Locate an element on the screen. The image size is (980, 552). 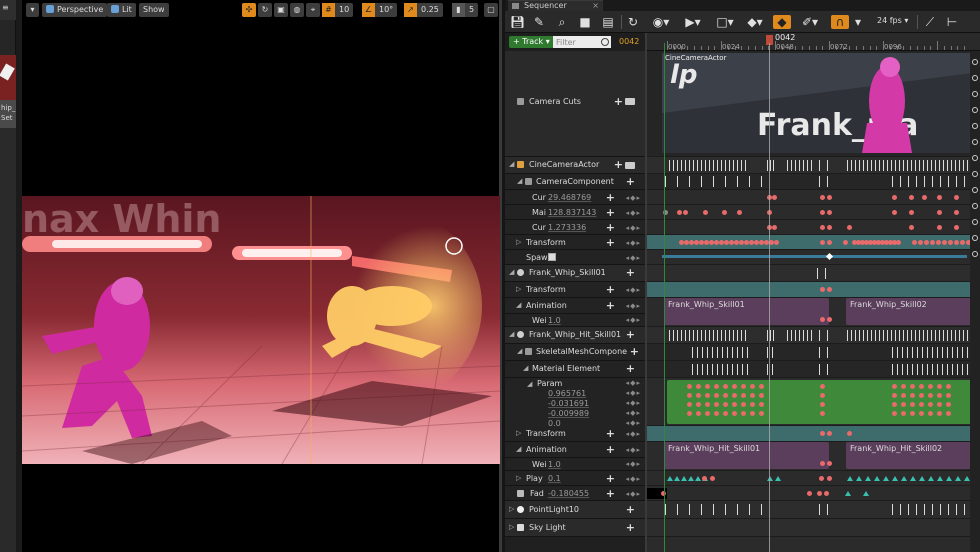
track-row-hit-weight: Wei 1.0 ◂◆▸ is located at coordinates (575, 464).